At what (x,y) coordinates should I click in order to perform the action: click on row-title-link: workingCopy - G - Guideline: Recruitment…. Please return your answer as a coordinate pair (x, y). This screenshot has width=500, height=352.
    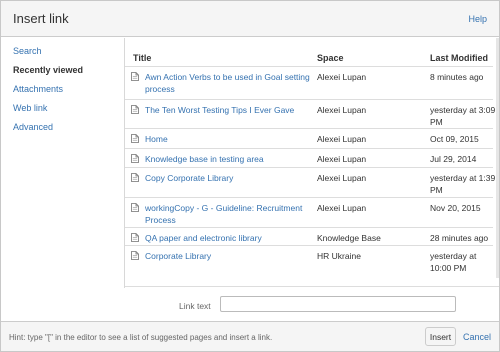
    Looking at the image, I should click on (229, 214).